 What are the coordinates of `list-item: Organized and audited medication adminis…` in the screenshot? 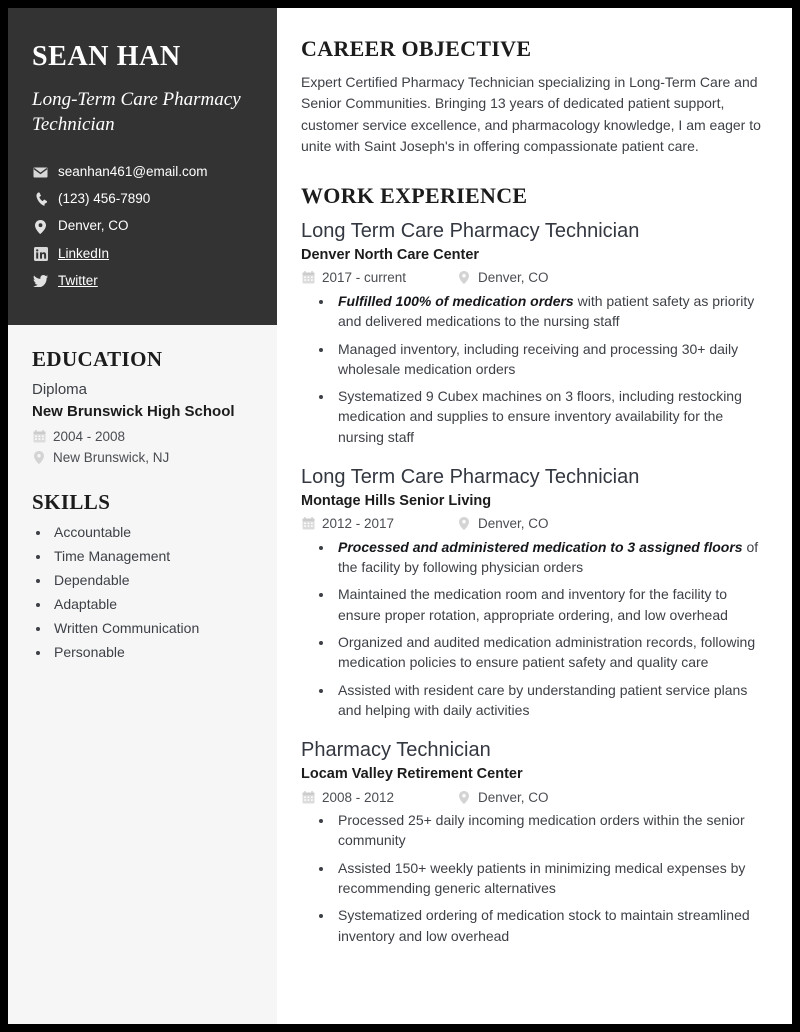 It's located at (550, 652).